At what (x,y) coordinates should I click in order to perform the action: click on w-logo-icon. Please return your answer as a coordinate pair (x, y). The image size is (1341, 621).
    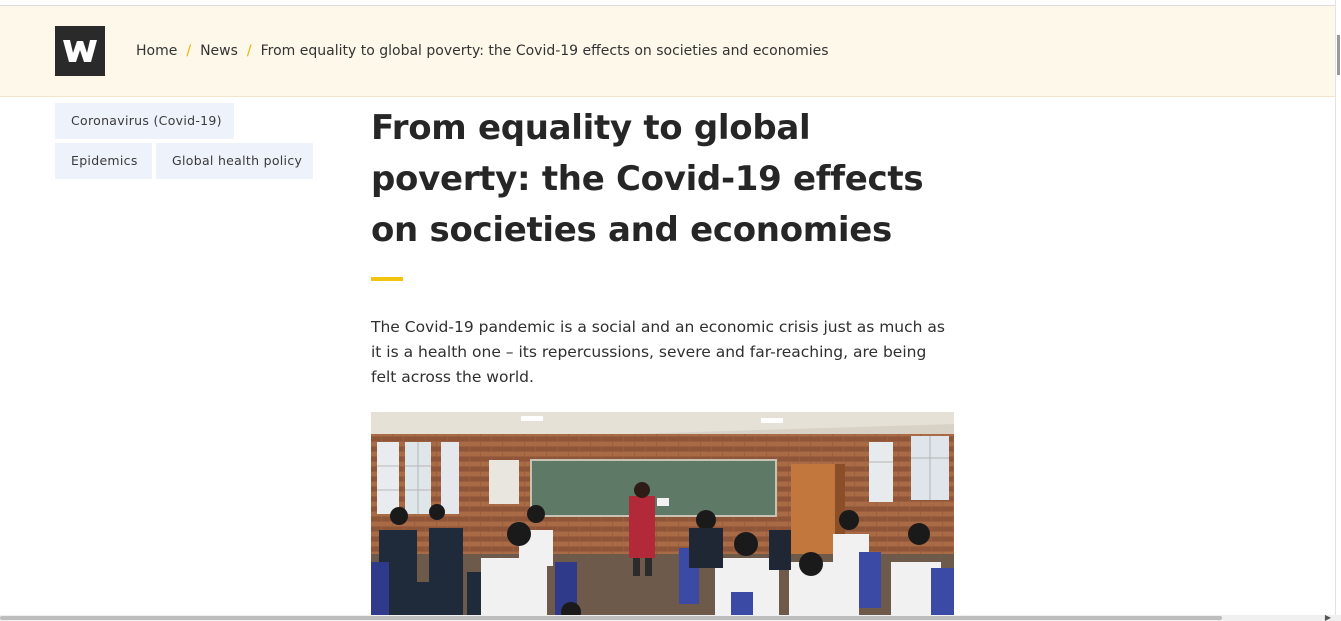
    Looking at the image, I should click on (80, 51).